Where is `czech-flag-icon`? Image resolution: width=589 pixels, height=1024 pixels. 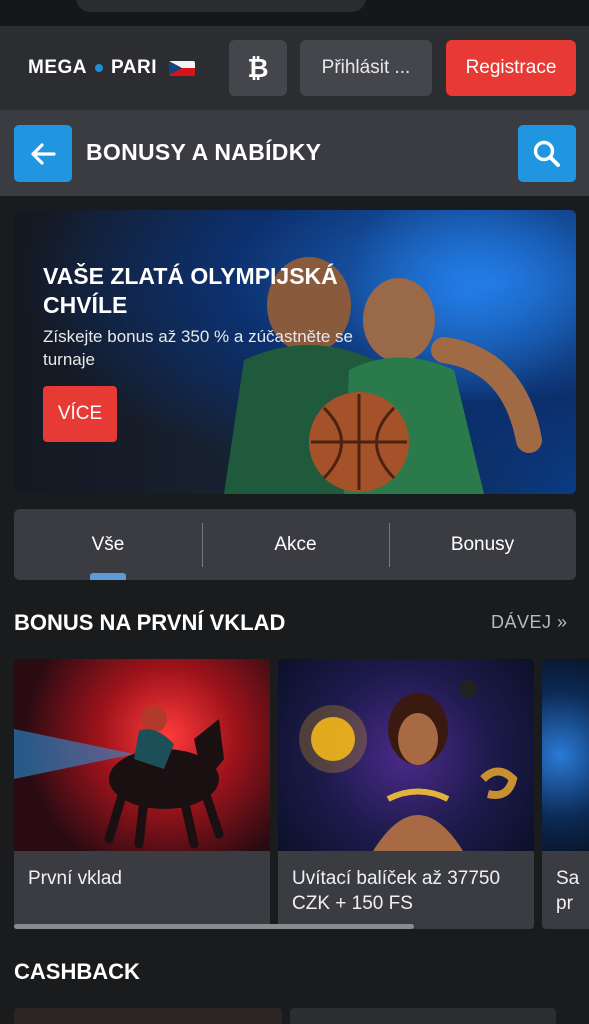
czech-flag-icon is located at coordinates (181, 68).